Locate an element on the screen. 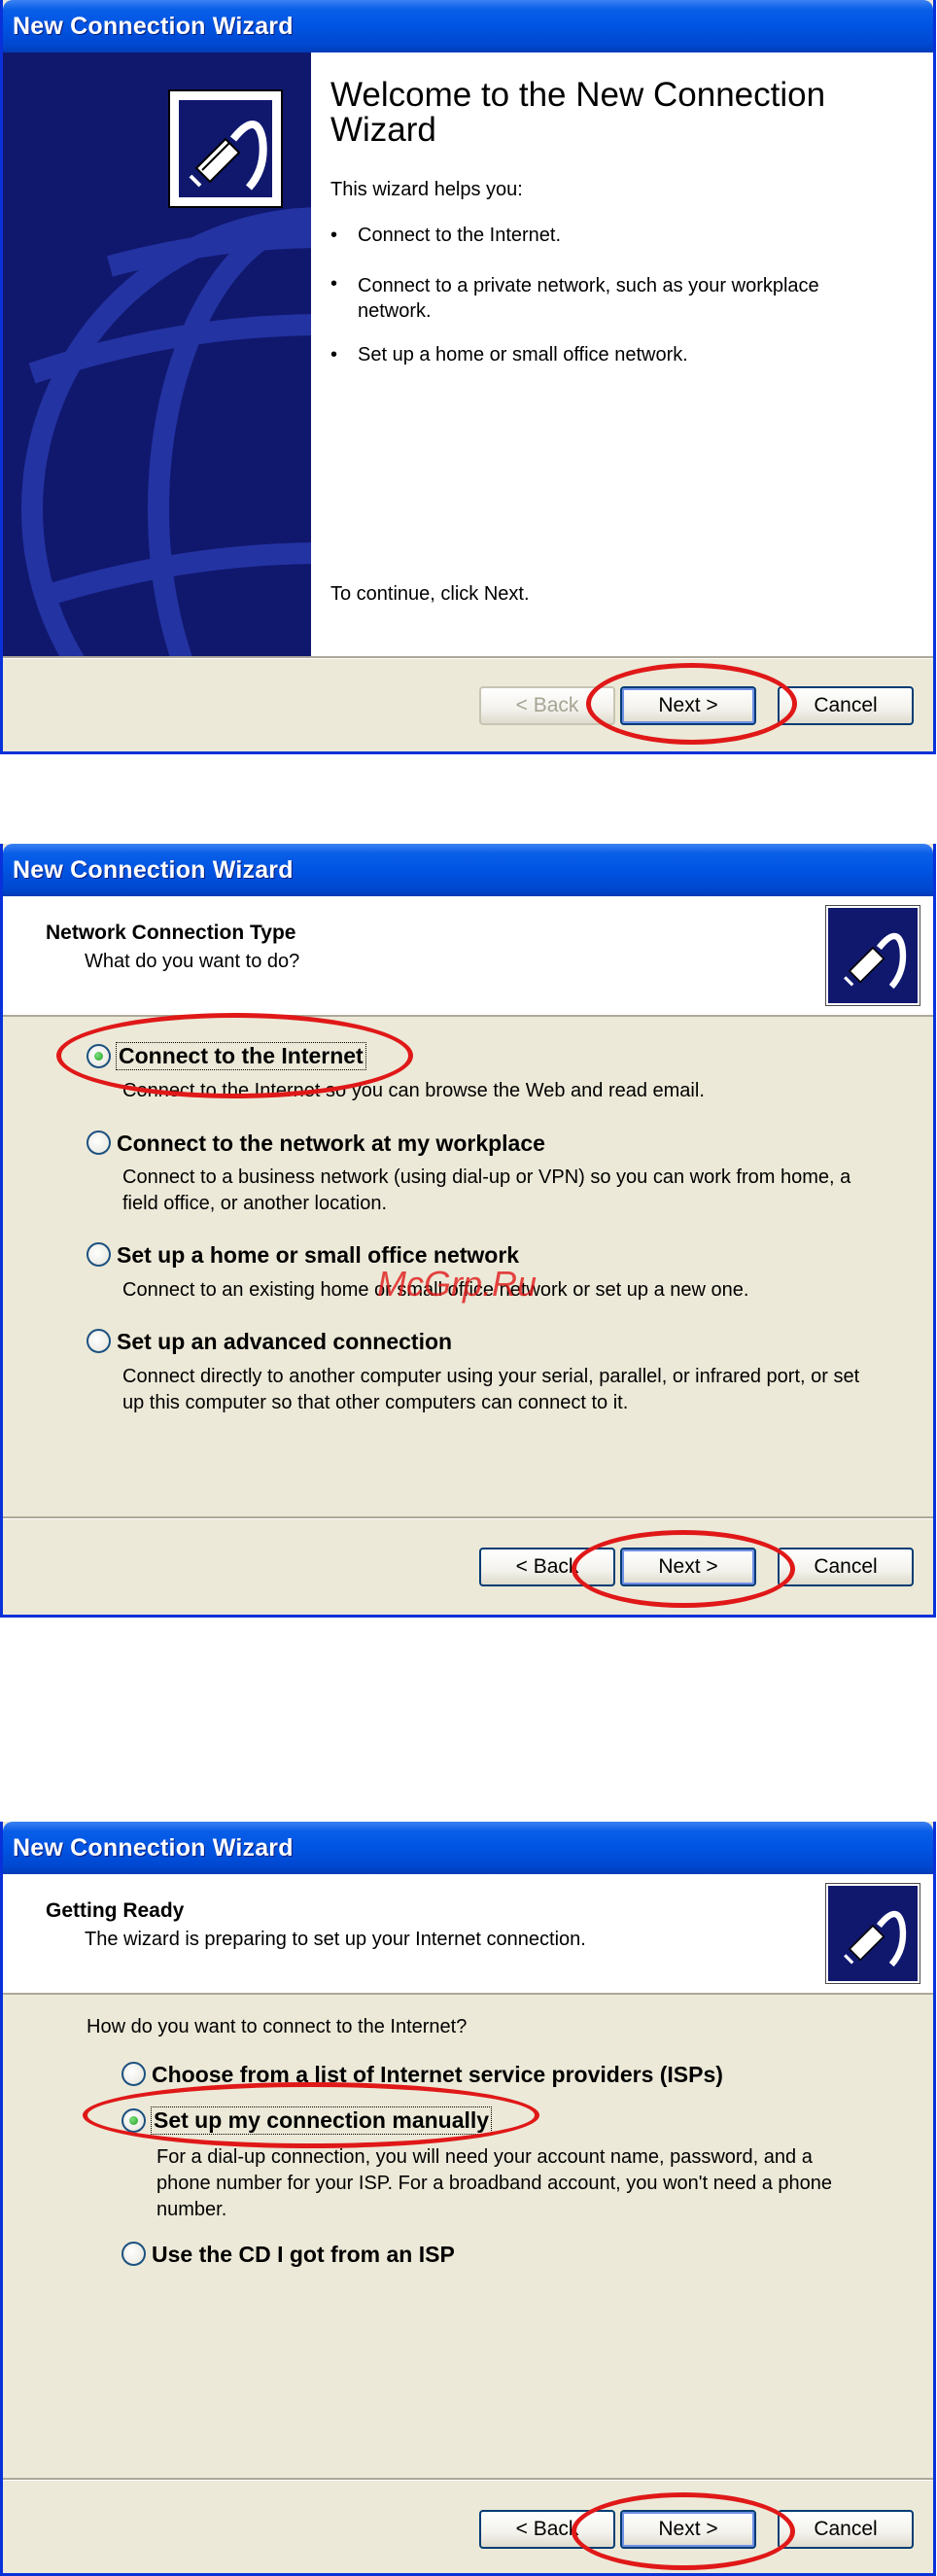 Image resolution: width=937 pixels, height=2576 pixels. radio-home-network is located at coordinates (99, 1254).